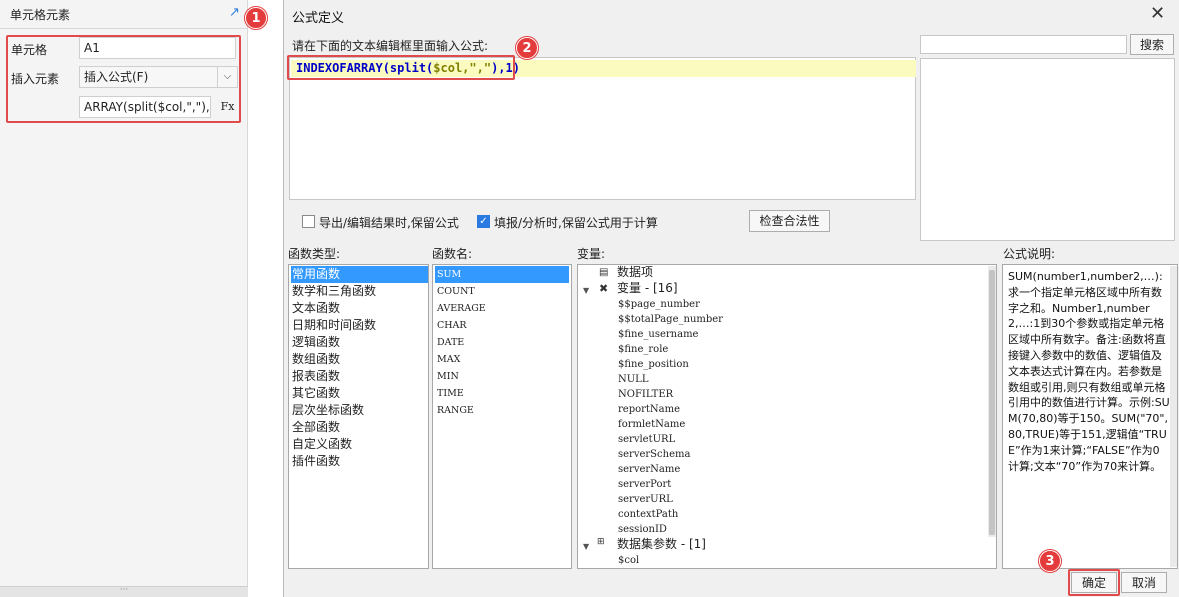 The image size is (1179, 597). I want to click on list-item: MIN, so click(447, 376).